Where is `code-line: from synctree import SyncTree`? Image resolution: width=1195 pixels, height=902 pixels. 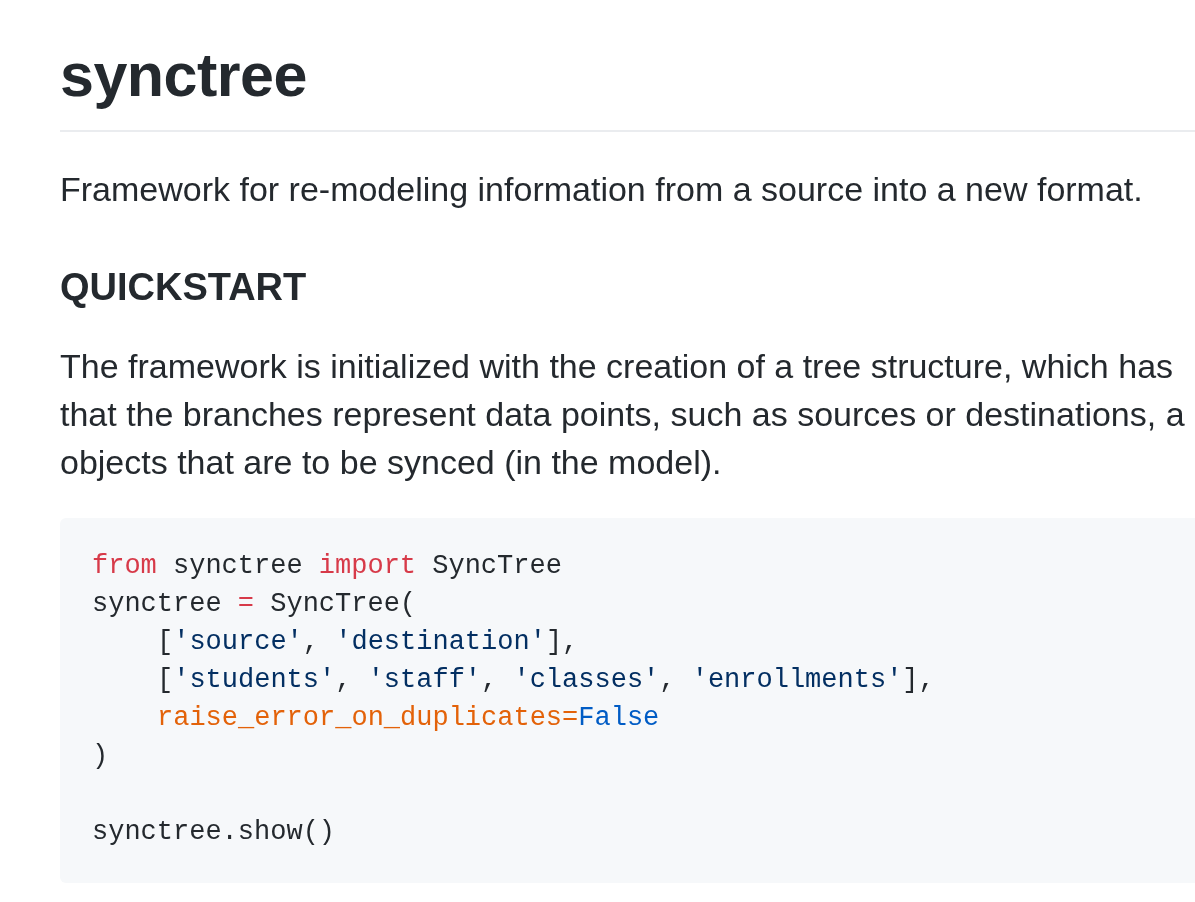
code-line: from synctree import SyncTree is located at coordinates (327, 566).